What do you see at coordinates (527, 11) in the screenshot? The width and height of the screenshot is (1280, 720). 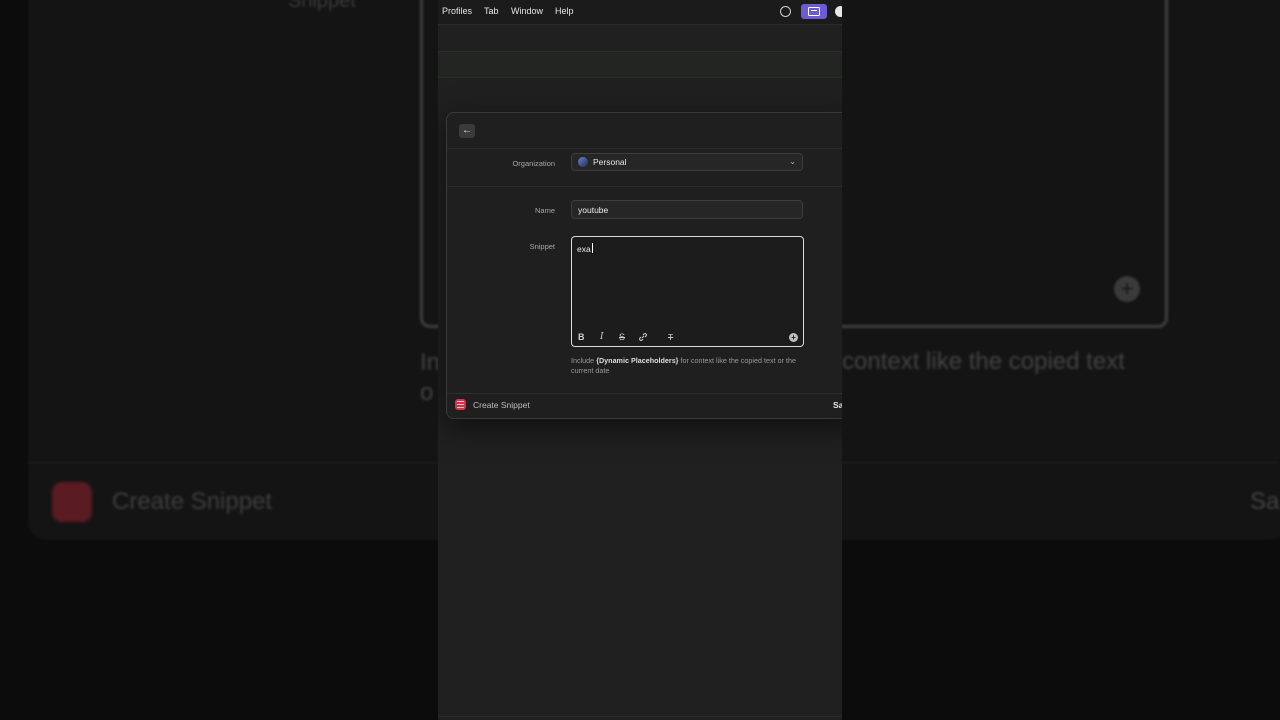 I see `menu-window: Window` at bounding box center [527, 11].